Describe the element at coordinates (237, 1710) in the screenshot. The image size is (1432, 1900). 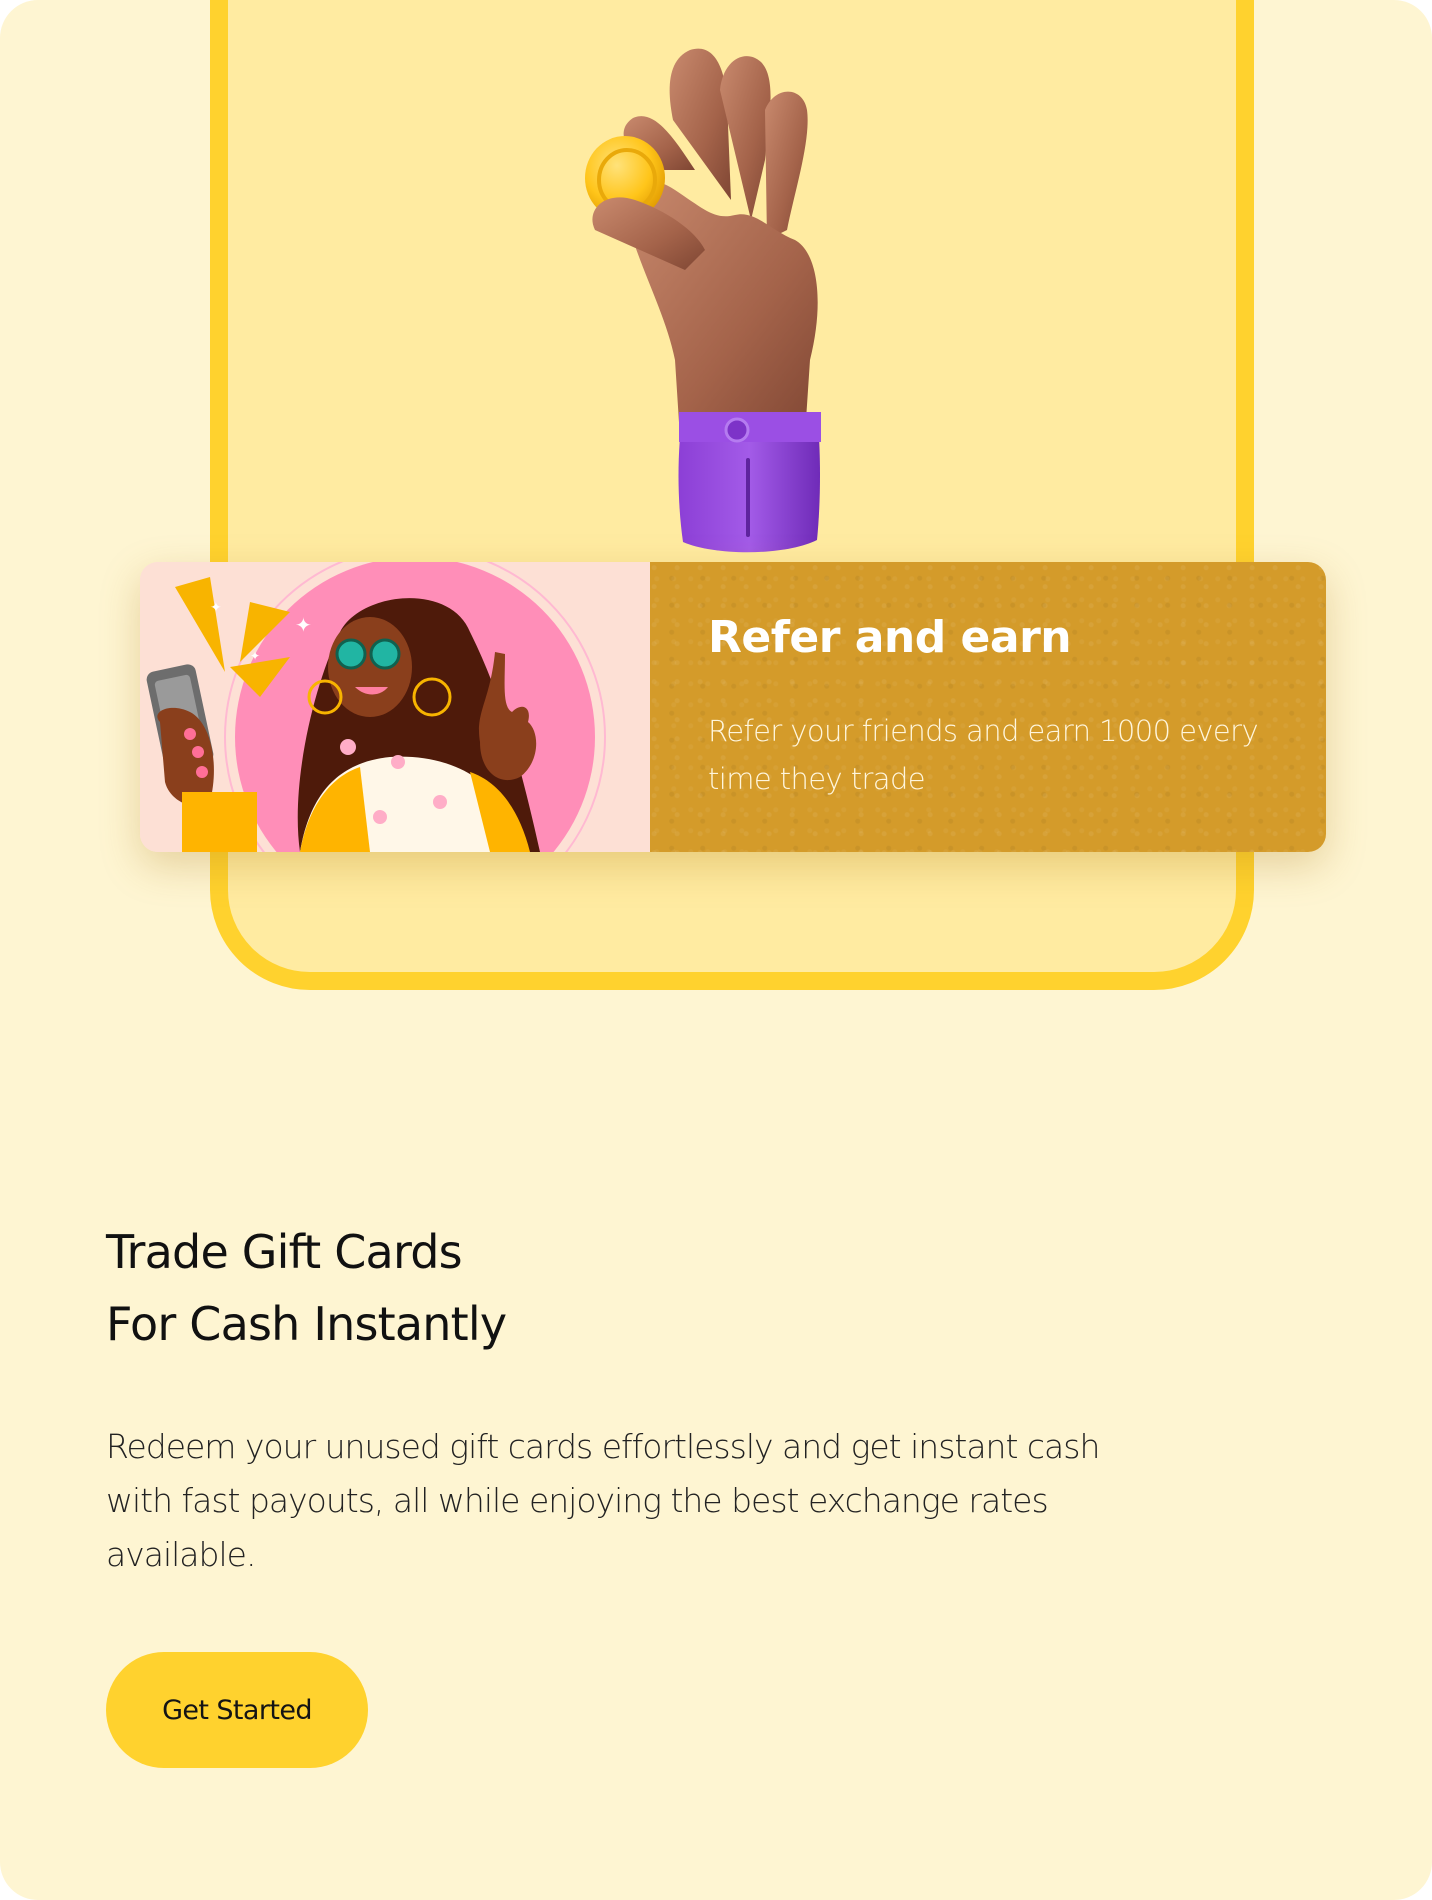
I see `get-started-button: Get Started` at that location.